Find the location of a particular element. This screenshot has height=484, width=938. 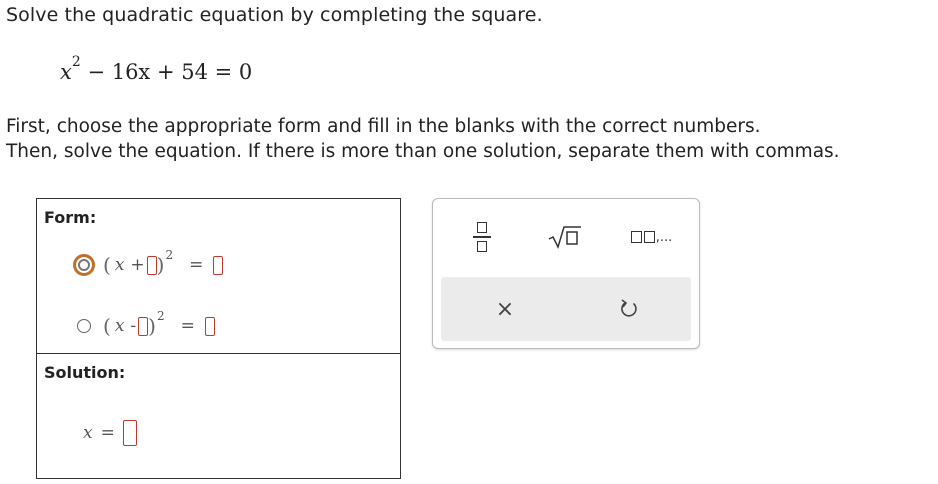

undo-icon is located at coordinates (629, 309).